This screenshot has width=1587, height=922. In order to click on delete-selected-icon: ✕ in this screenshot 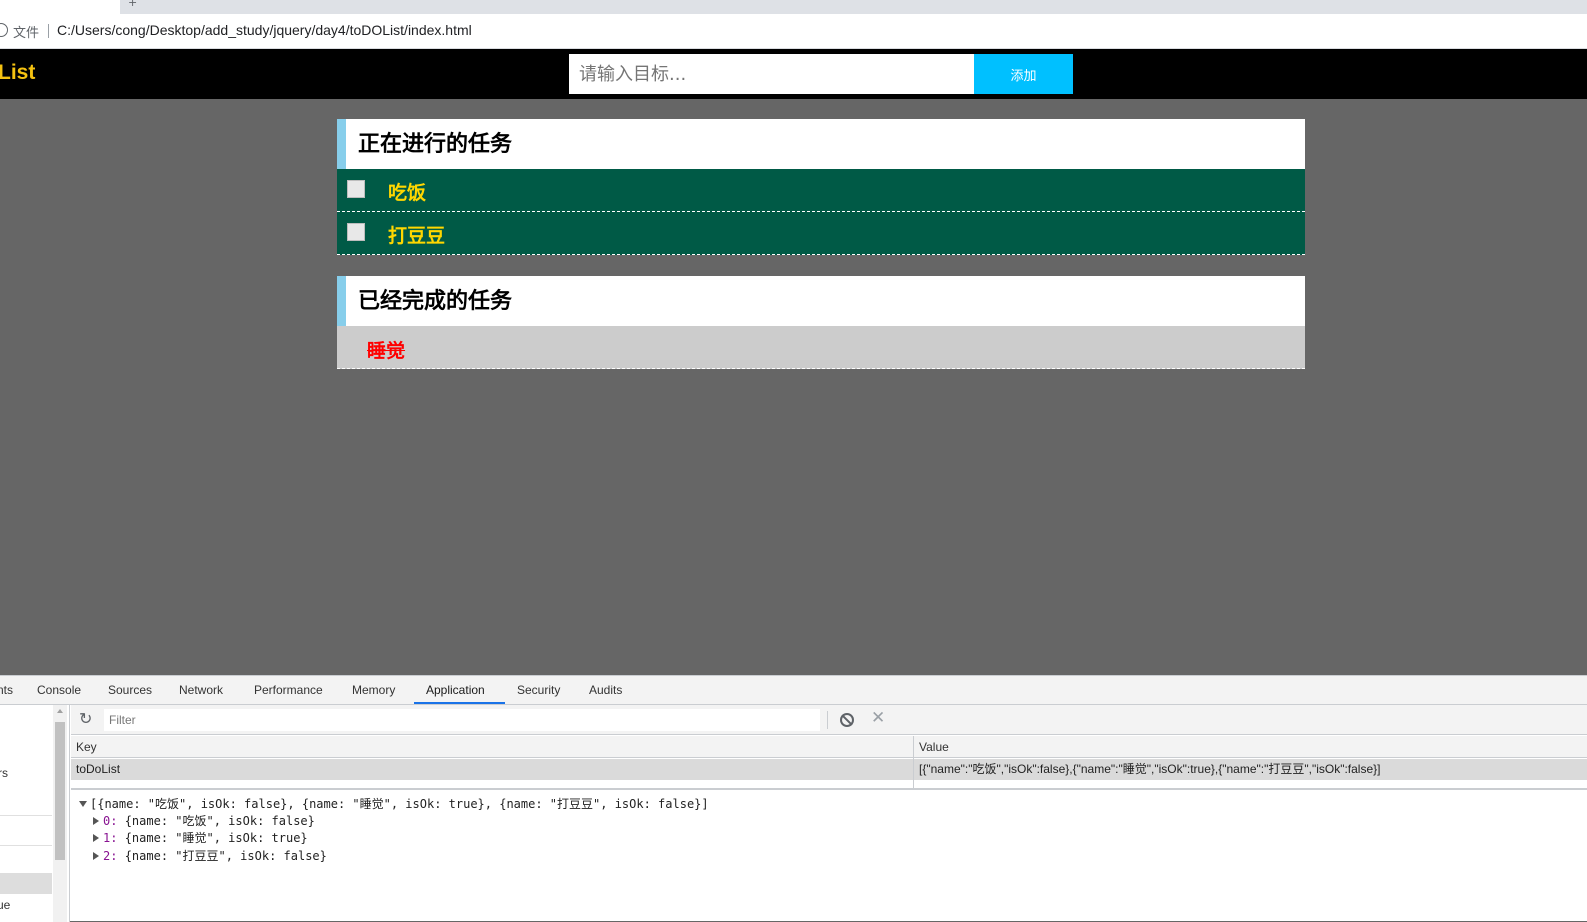, I will do `click(878, 718)`.